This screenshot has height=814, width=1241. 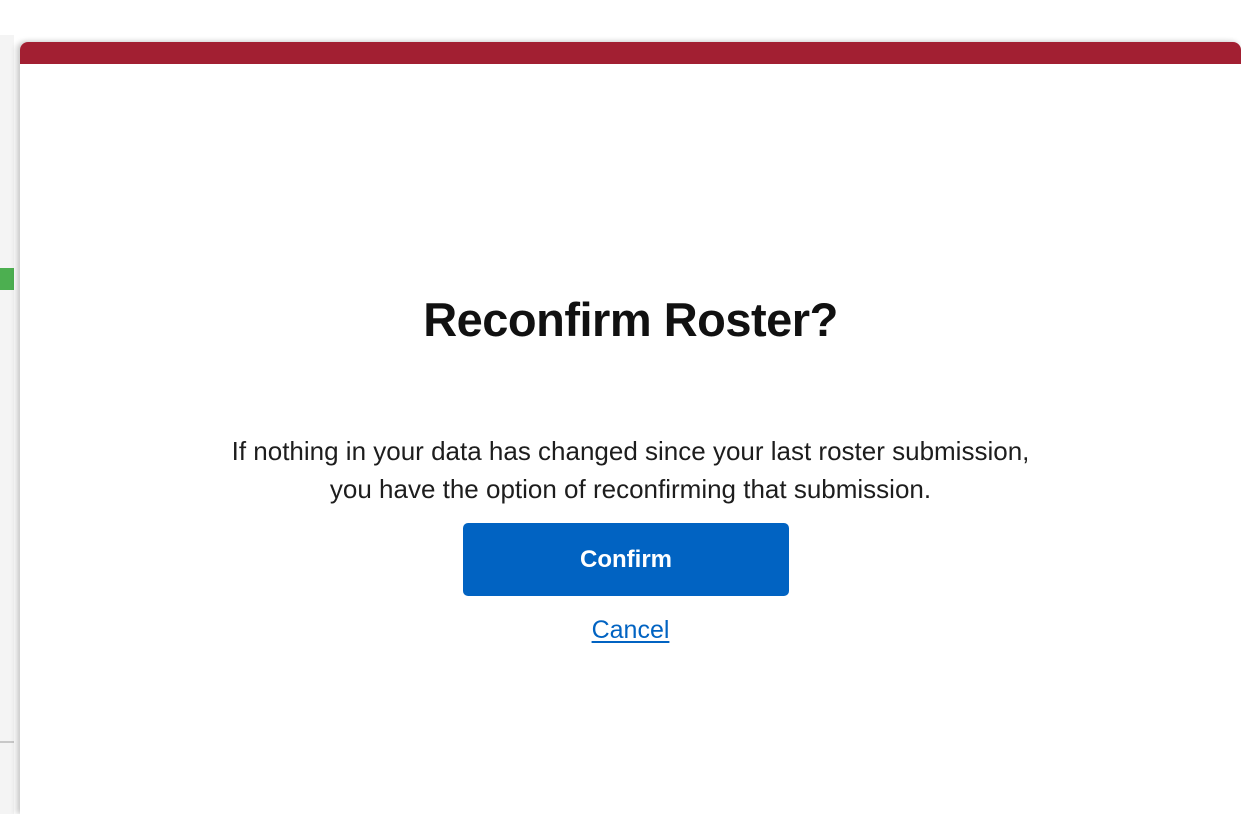 I want to click on cancel-link: Cancel, so click(x=631, y=630).